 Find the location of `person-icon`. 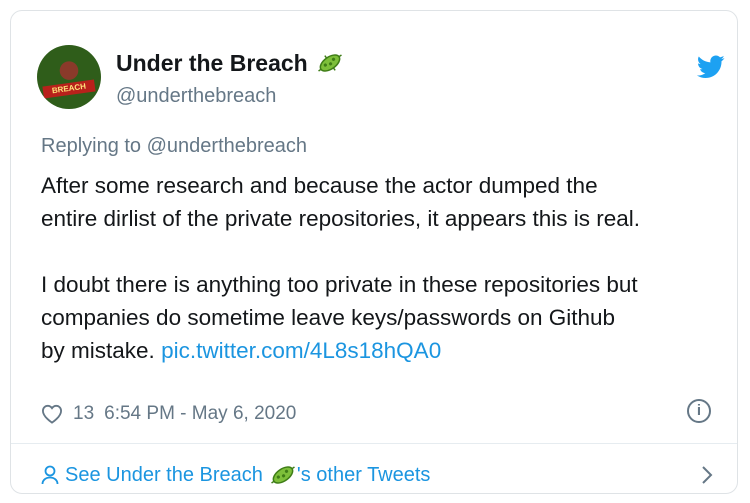

person-icon is located at coordinates (50, 475).